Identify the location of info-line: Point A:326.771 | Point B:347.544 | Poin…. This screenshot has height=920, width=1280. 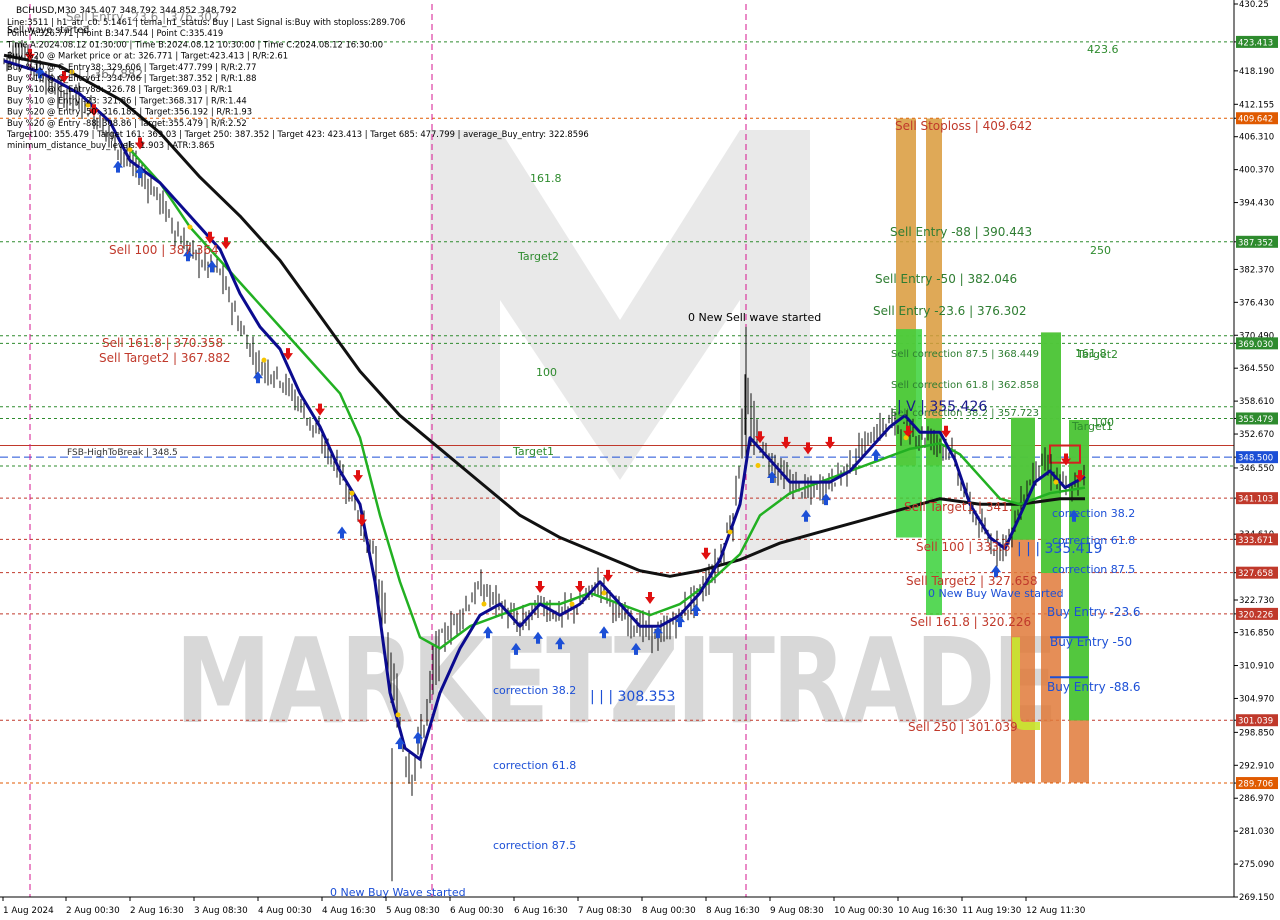
(115, 33).